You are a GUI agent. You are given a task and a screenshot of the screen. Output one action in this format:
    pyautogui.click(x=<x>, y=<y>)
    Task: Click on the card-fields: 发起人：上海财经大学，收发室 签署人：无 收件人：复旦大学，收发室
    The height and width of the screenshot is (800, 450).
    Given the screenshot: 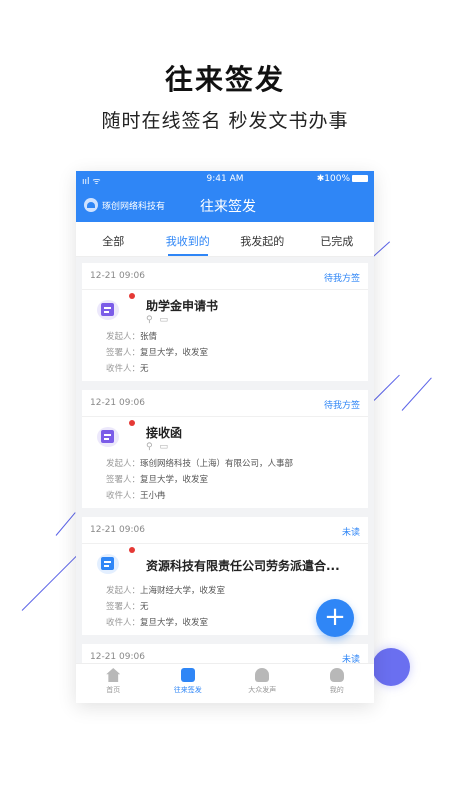 What is the action you would take?
    pyautogui.click(x=165, y=607)
    